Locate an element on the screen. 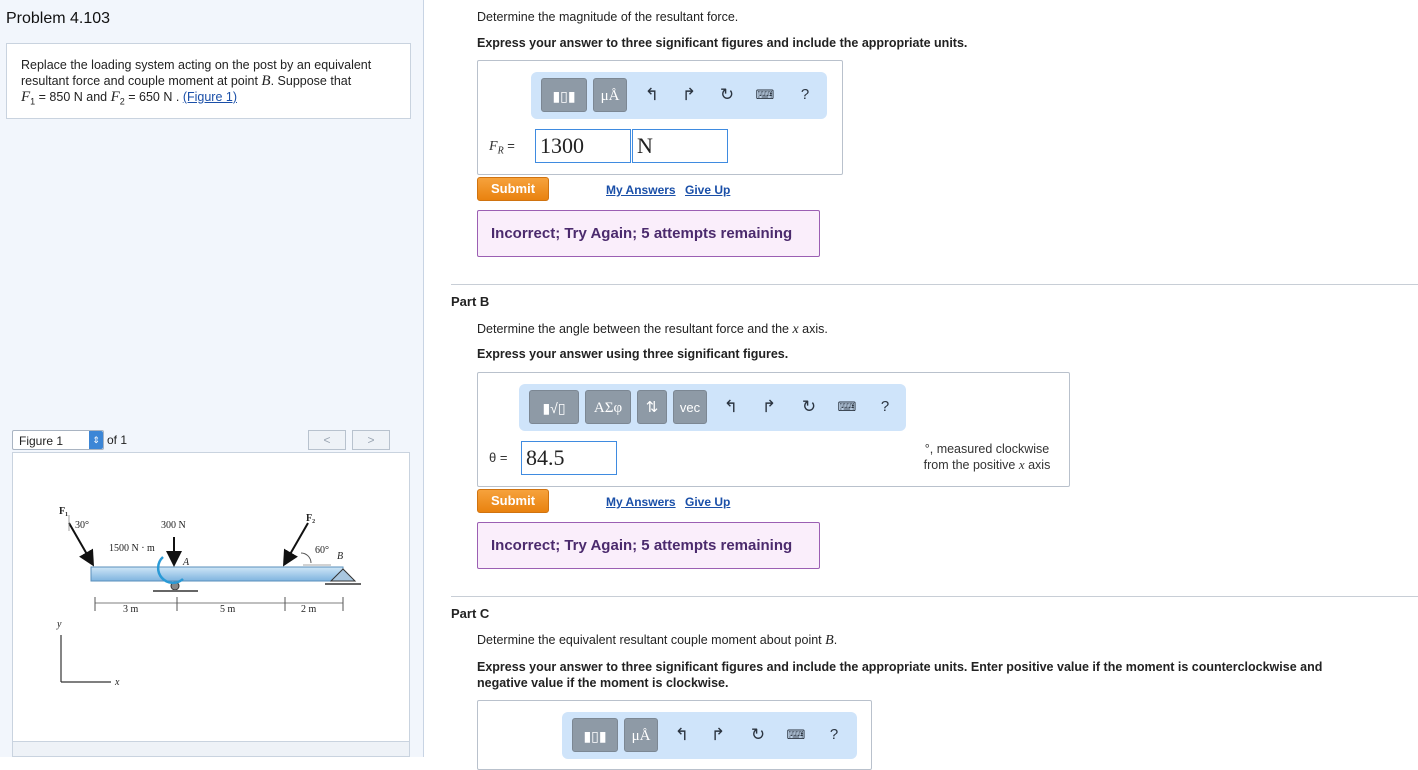  part-b-submit-button: Submit is located at coordinates (513, 501).